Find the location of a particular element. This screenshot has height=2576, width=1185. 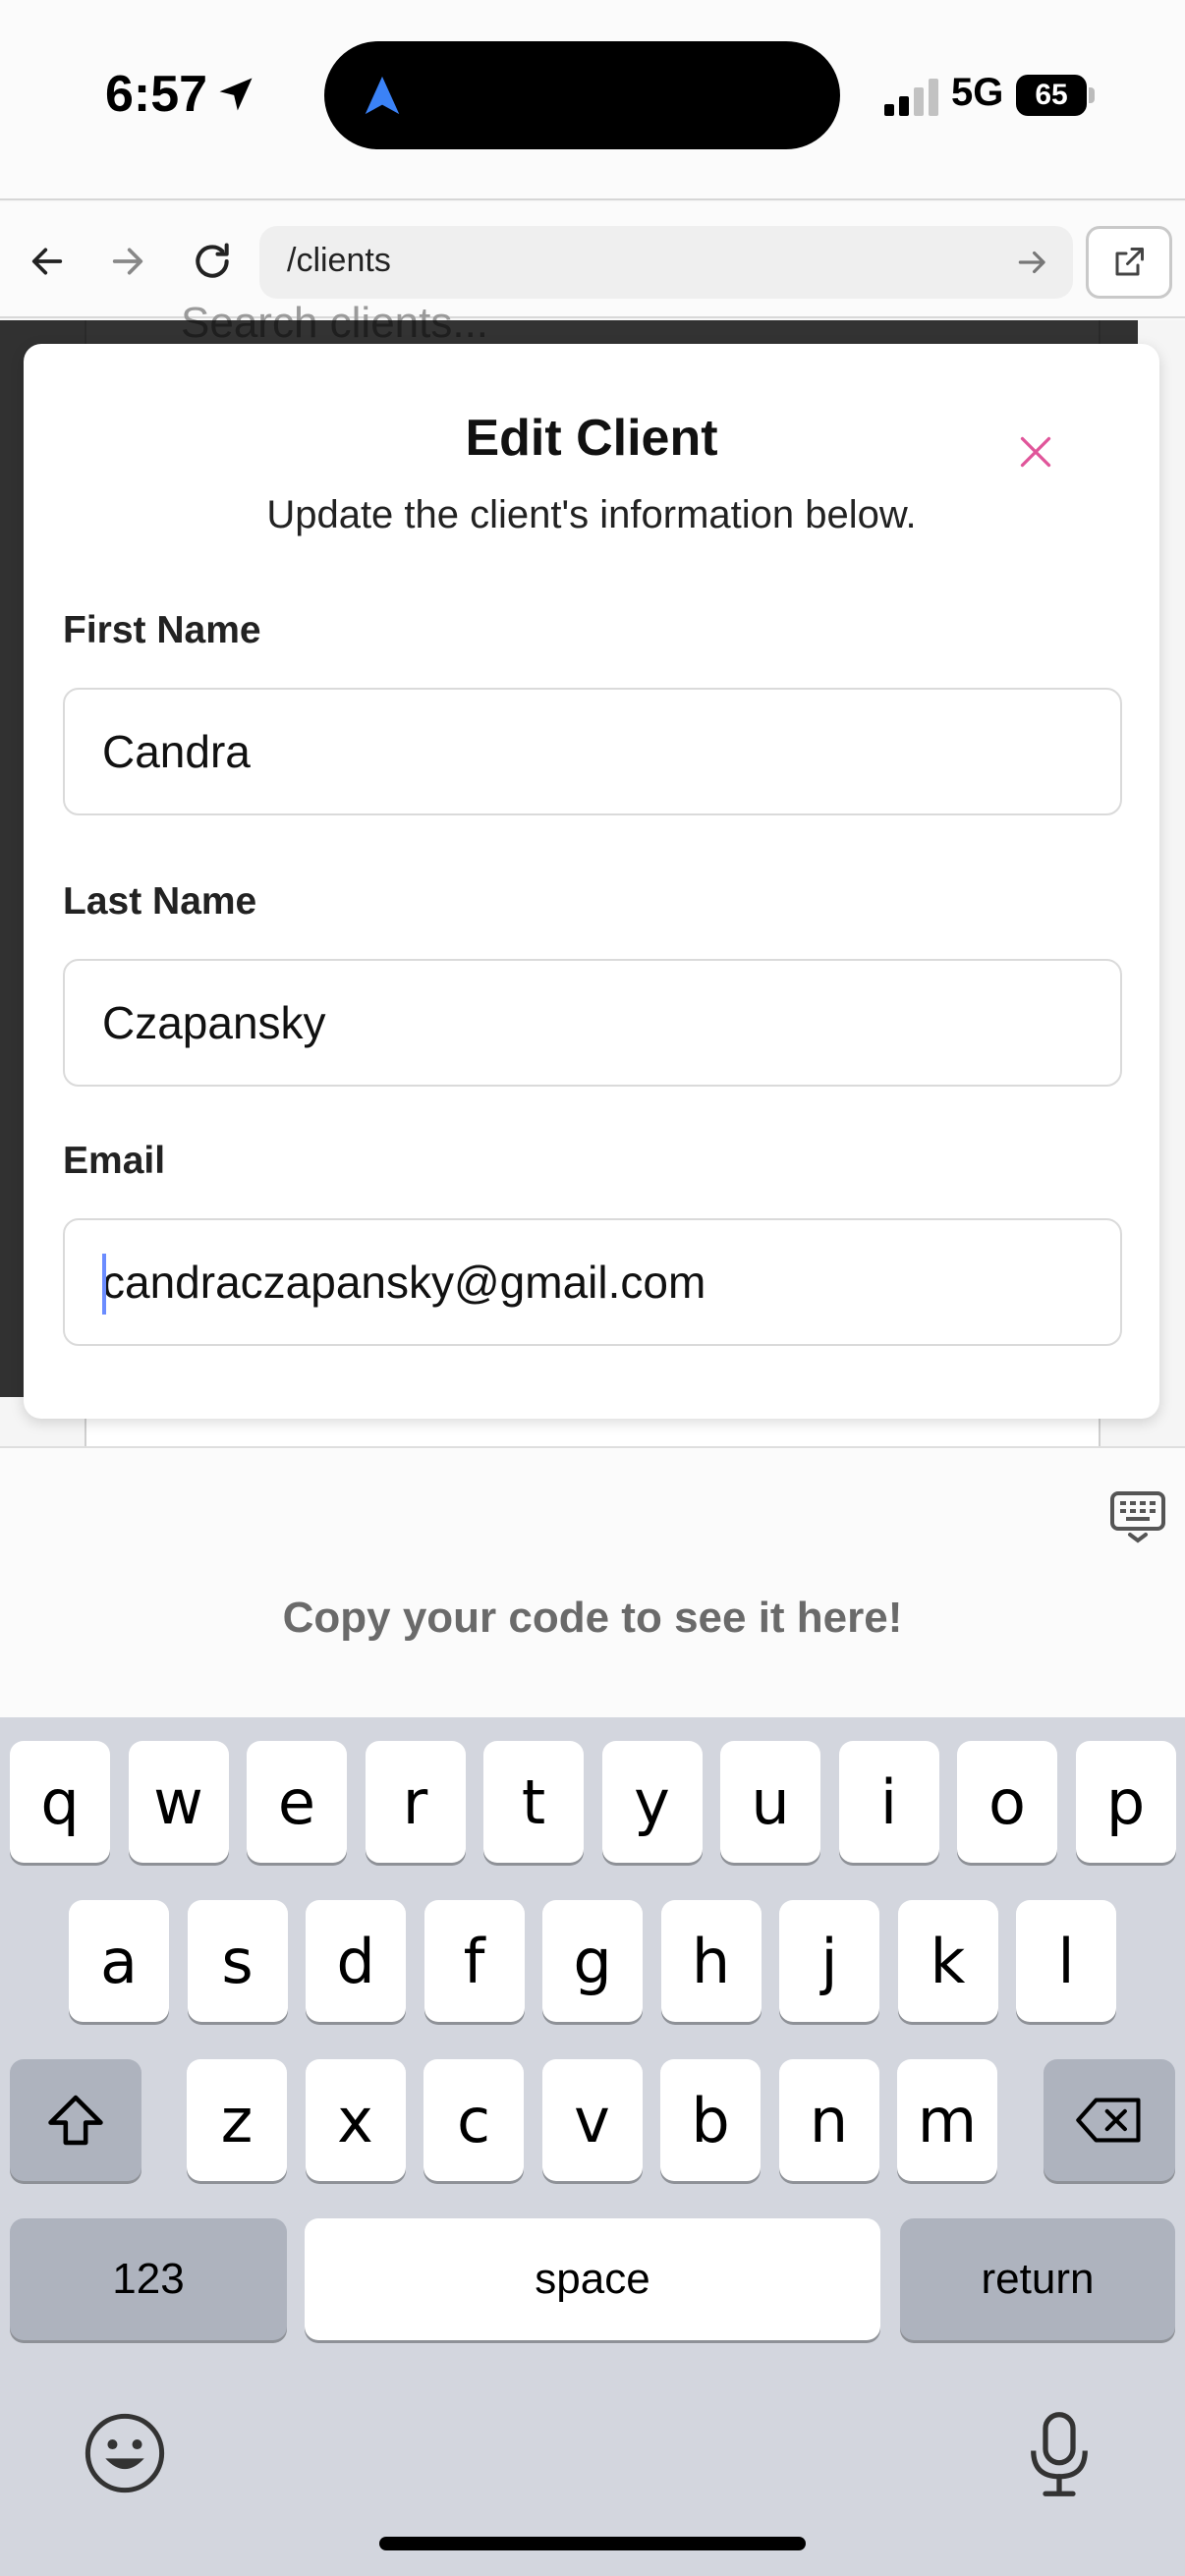

key-y: y is located at coordinates (652, 1802).